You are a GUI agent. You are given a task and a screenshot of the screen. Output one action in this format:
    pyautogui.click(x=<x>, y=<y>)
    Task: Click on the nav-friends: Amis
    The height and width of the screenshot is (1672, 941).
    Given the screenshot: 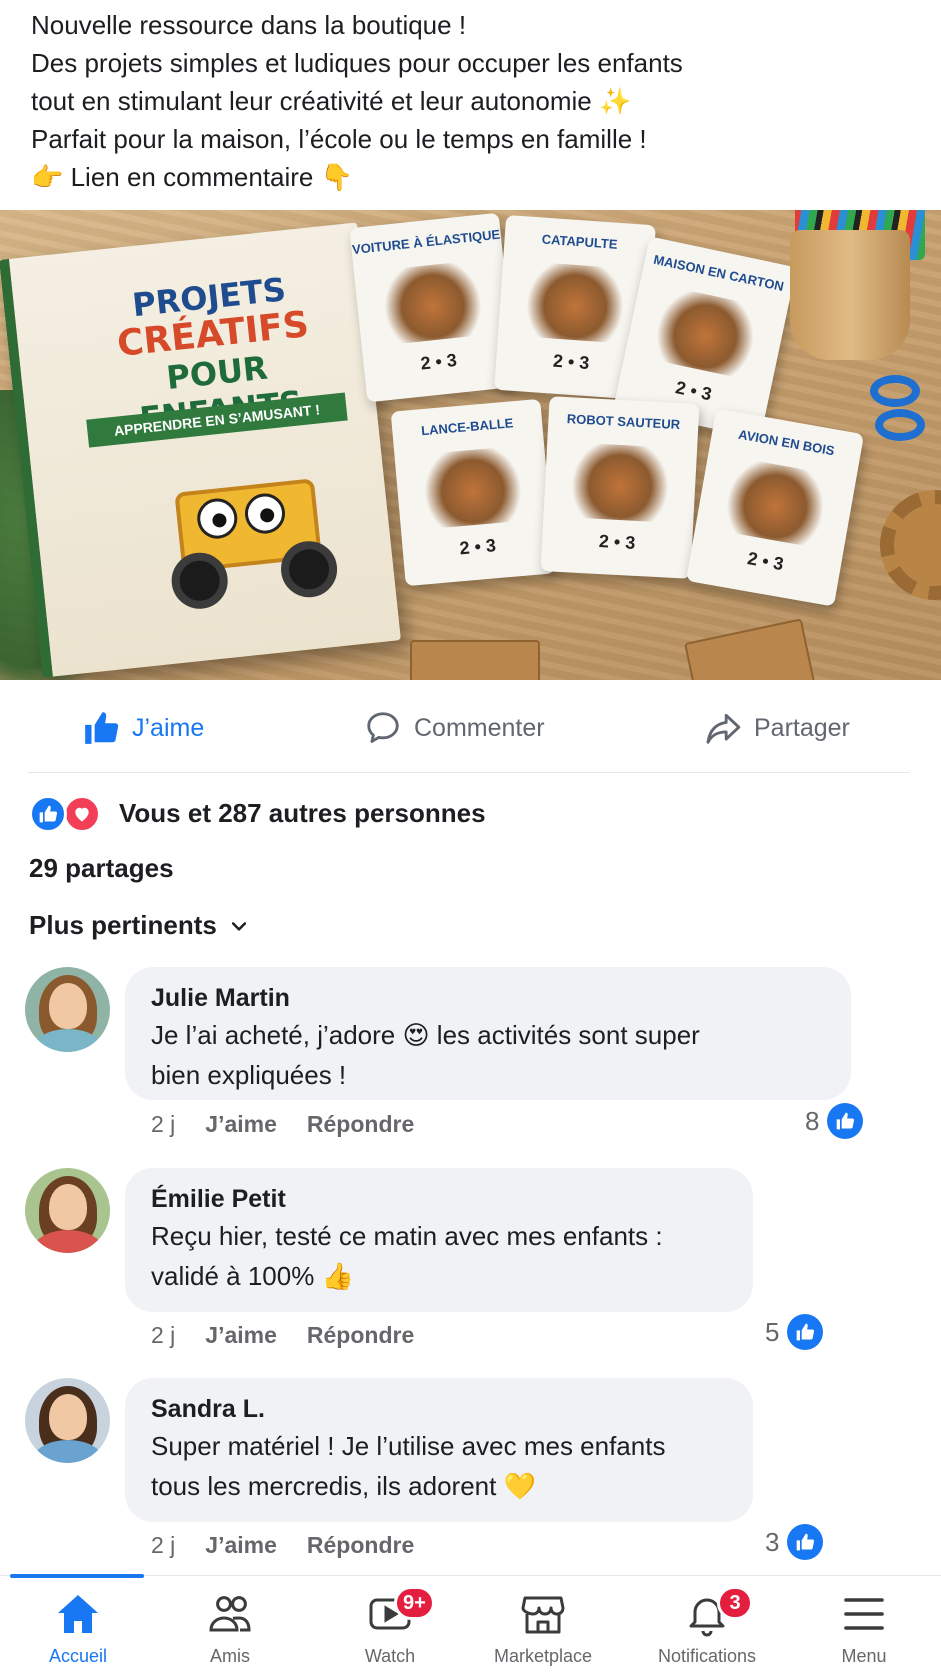 What is the action you would take?
    pyautogui.click(x=230, y=1628)
    